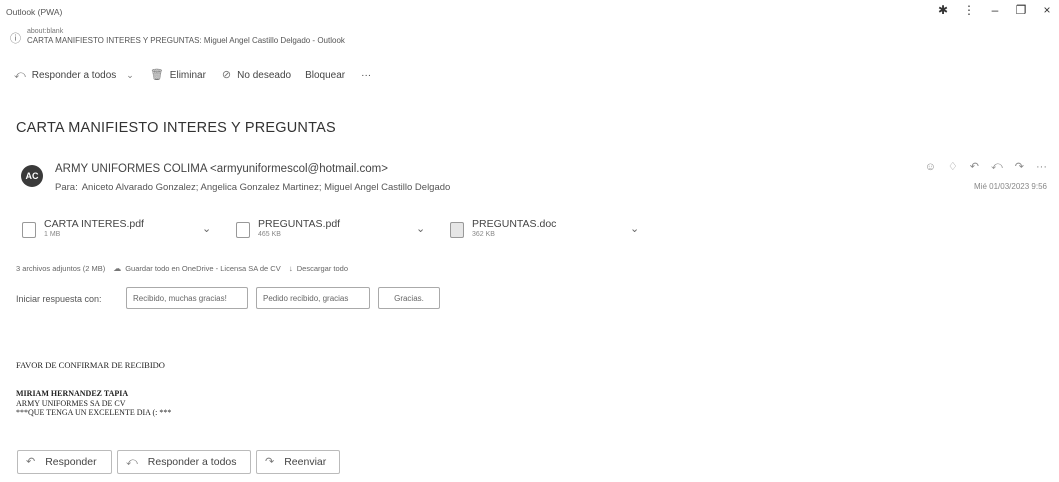  Describe the element at coordinates (71, 403) in the screenshot. I see `signature-company: ARMY UNIFORMES SA DE CV` at that location.